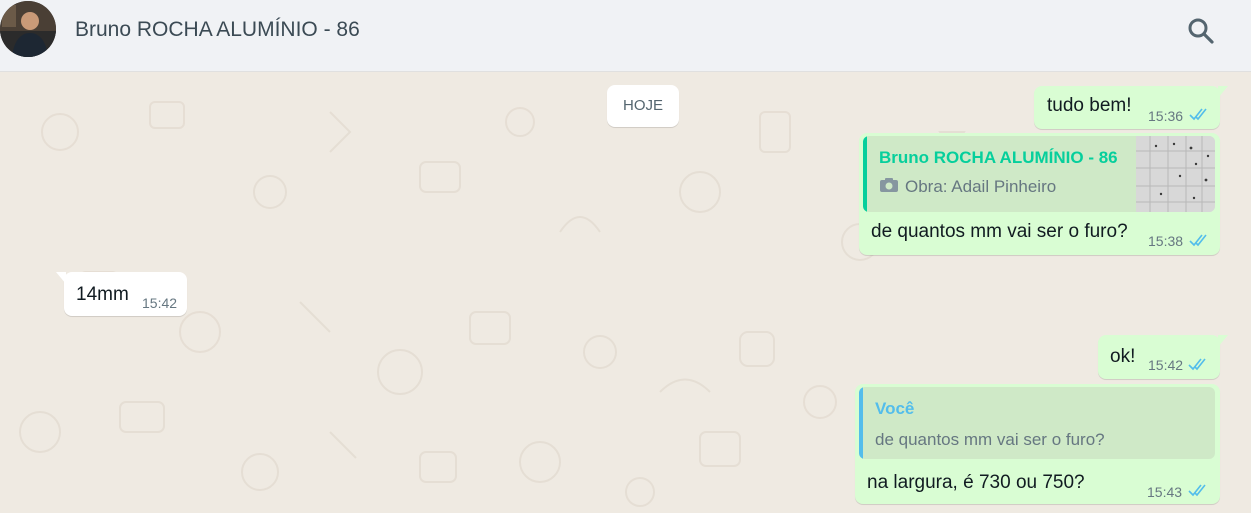  Describe the element at coordinates (217, 30) in the screenshot. I see `contact-name: Bruno ROCHA ALUMÍNIO - 86` at that location.